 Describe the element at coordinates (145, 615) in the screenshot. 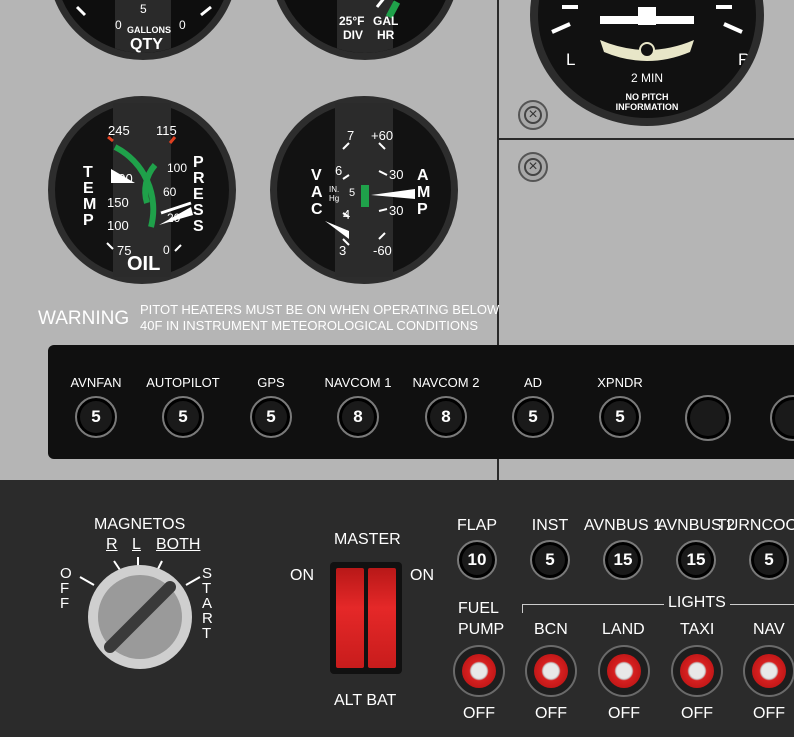

I see `magneto-switch` at that location.